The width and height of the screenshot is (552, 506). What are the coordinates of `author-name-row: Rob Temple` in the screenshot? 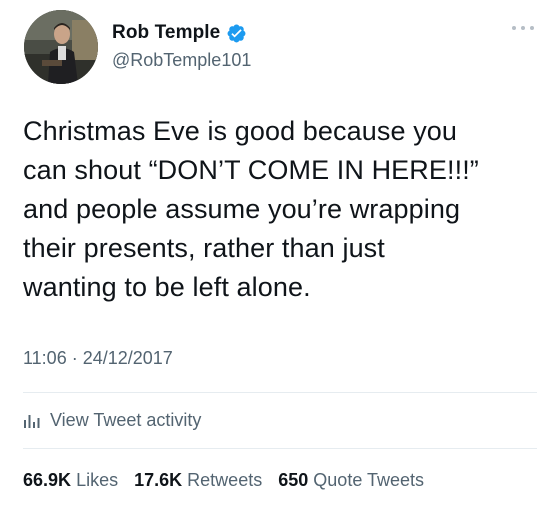 It's located at (179, 33).